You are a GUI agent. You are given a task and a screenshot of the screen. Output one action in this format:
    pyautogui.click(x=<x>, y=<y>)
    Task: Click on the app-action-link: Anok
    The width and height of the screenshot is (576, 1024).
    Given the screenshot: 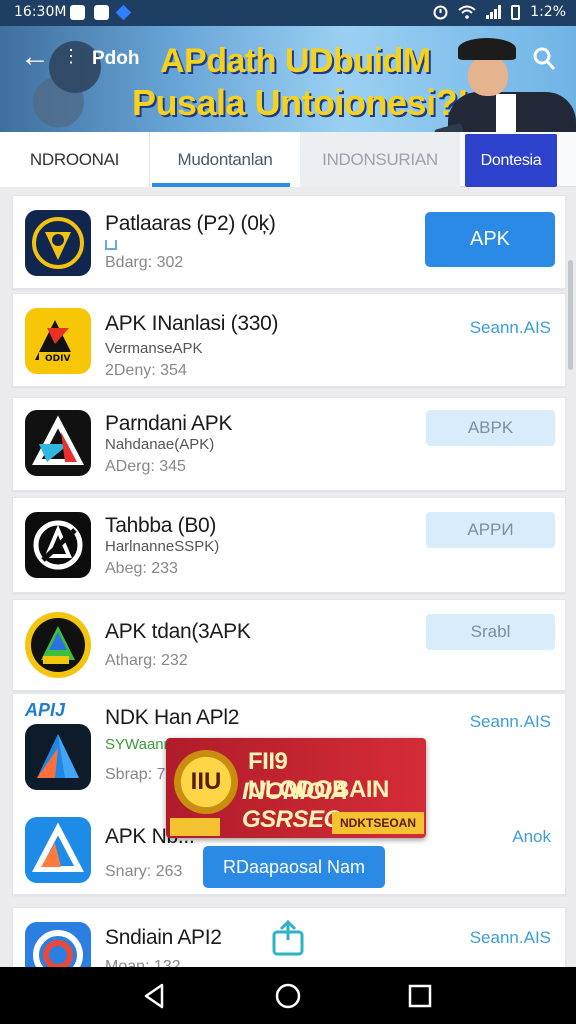 What is the action you would take?
    pyautogui.click(x=531, y=837)
    